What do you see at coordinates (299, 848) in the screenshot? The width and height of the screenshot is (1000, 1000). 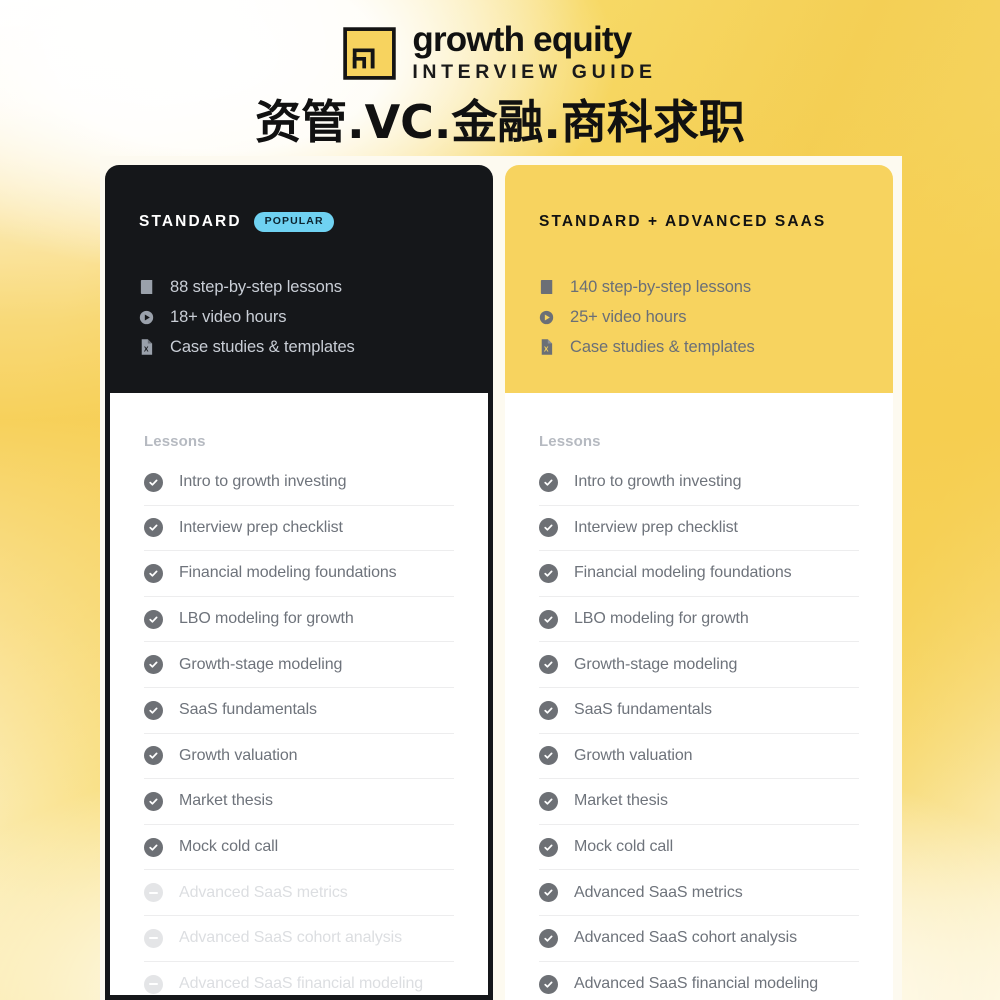 I see `lesson-row: Mock cold call` at bounding box center [299, 848].